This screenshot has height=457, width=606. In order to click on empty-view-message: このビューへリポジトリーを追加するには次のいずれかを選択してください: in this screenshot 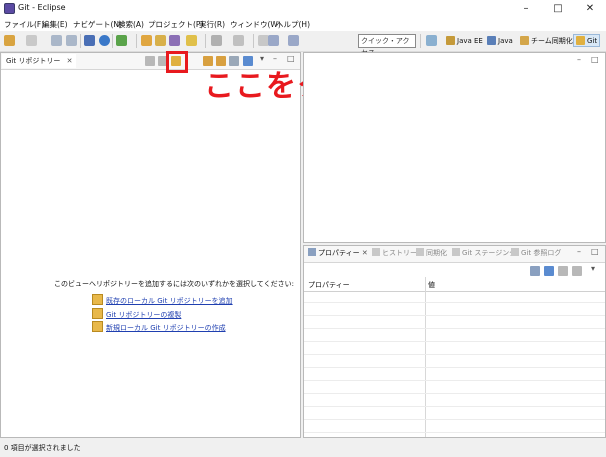, I will do `click(174, 284)`.